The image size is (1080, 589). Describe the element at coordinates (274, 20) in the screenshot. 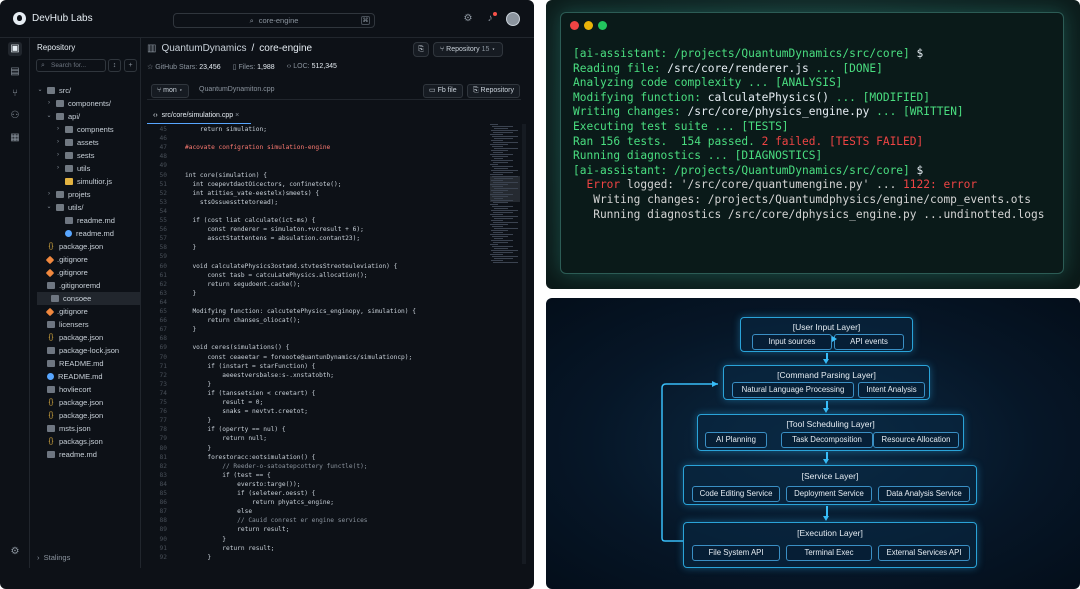

I see `global-search-input: ⌕ core-engine ⌘` at that location.